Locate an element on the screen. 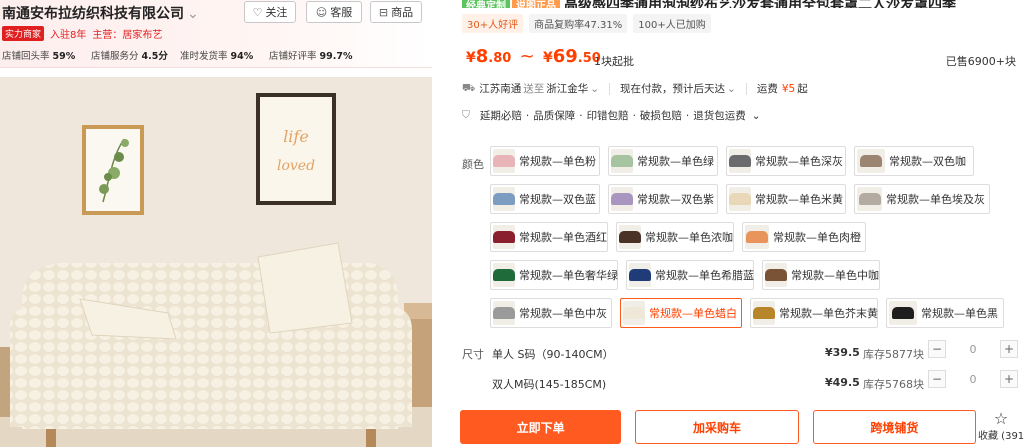 This screenshot has height=447, width=1024. color-option: 常规款—单色粉 is located at coordinates (545, 161).